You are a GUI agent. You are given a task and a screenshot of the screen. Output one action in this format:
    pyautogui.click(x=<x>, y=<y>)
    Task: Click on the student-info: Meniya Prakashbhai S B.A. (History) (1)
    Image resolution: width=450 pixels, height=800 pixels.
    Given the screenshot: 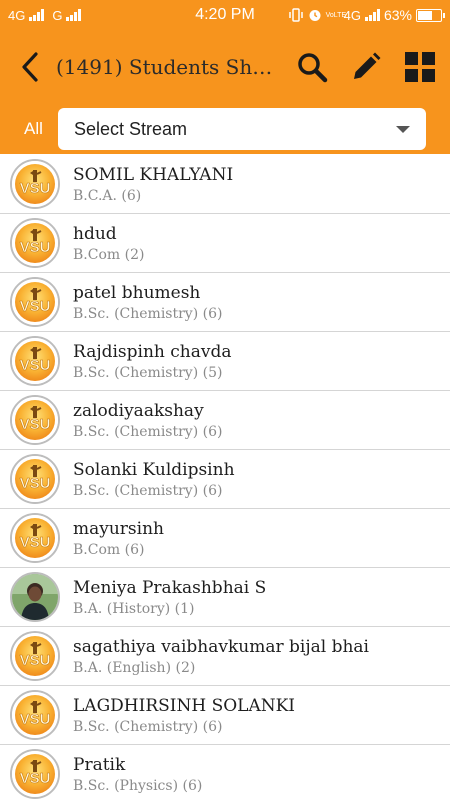 What is the action you would take?
    pyautogui.click(x=169, y=597)
    